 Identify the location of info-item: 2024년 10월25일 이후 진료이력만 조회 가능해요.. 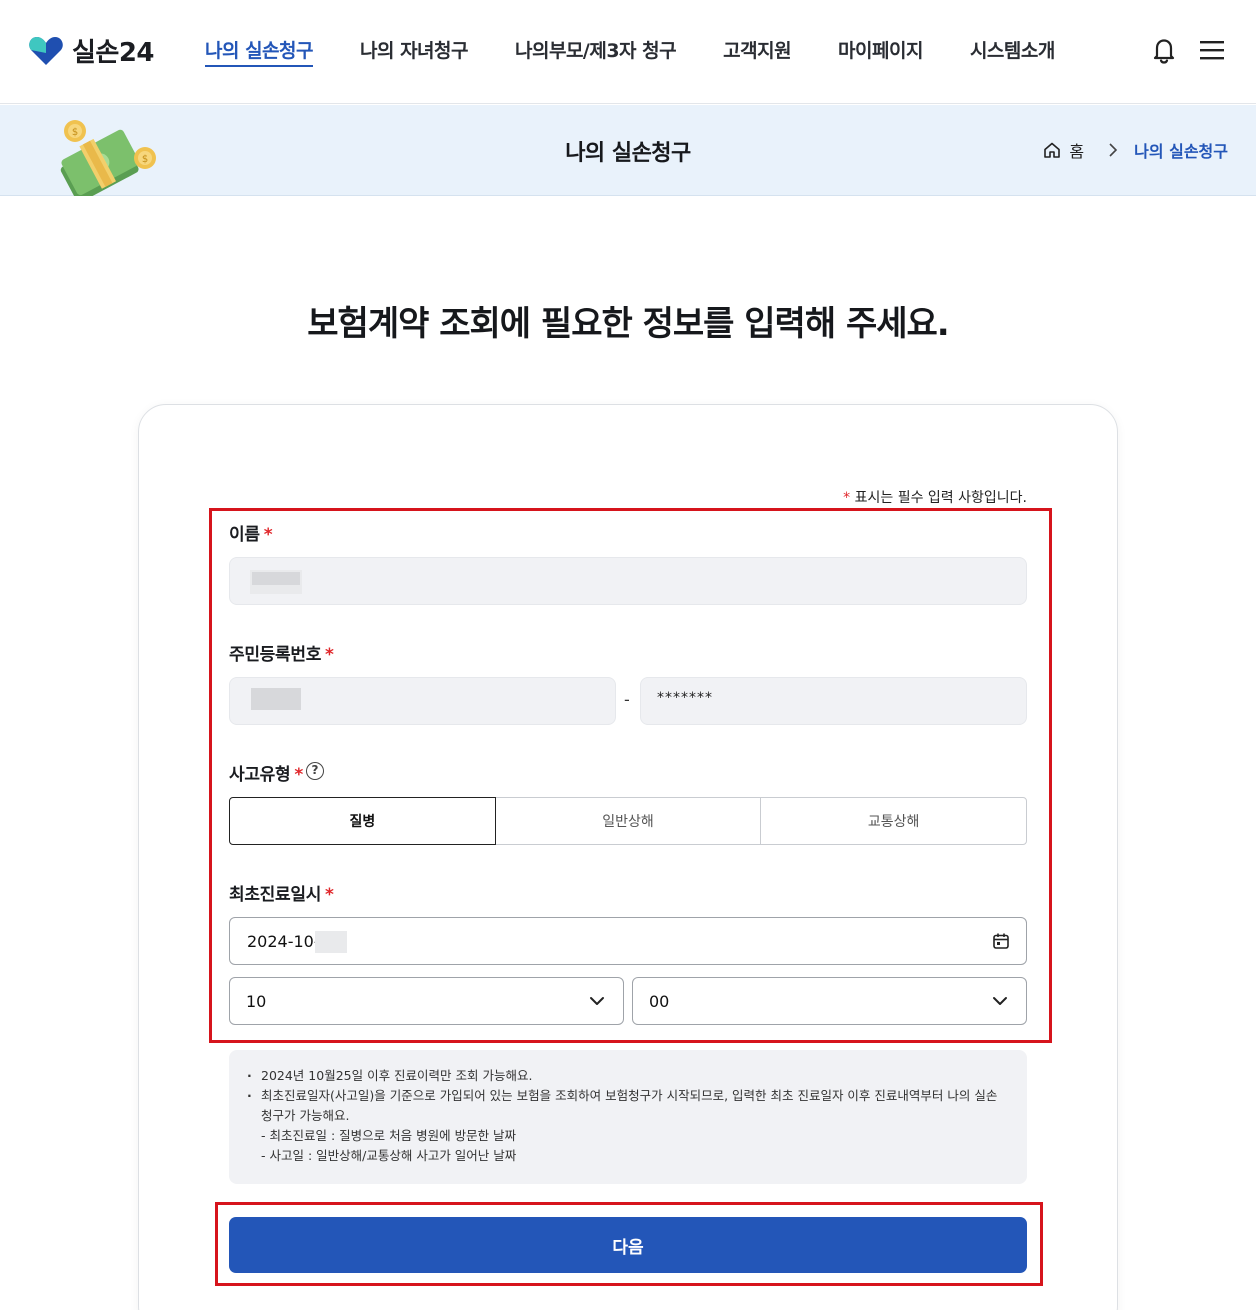
(625, 1076).